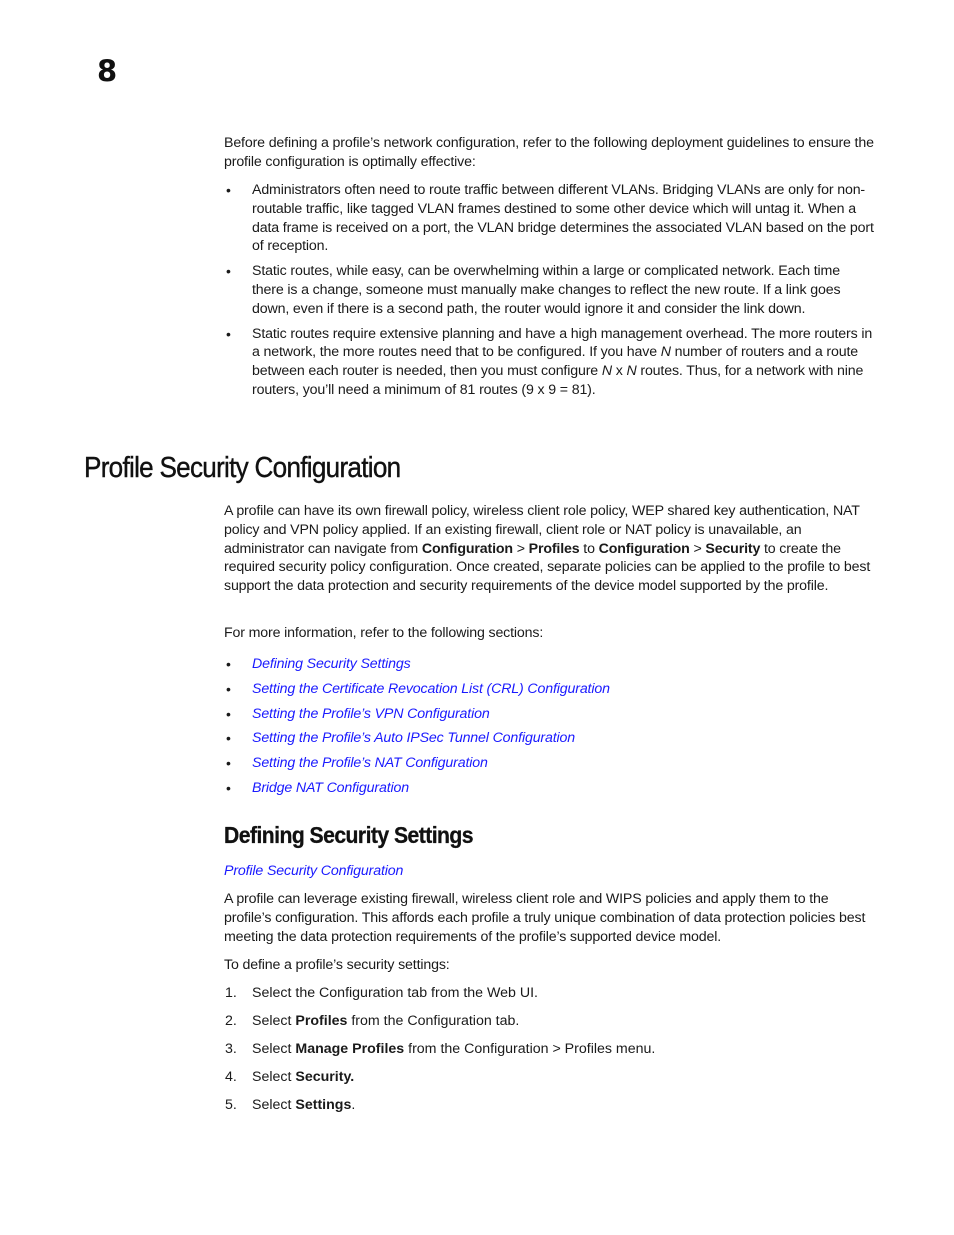  Describe the element at coordinates (231, 1021) in the screenshot. I see `step-number: 2.` at that location.